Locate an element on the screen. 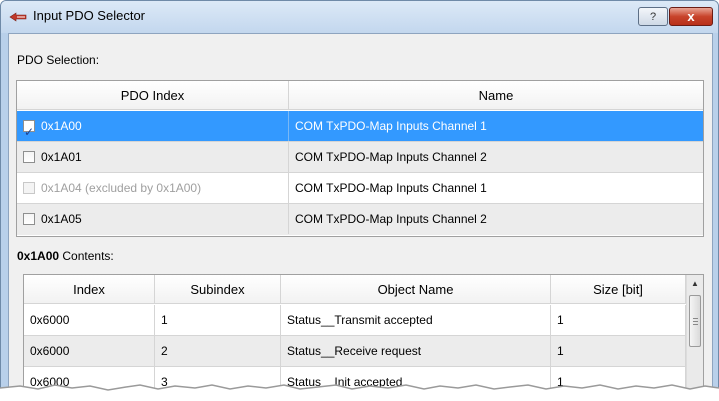  torn-edge is located at coordinates (359, 392).